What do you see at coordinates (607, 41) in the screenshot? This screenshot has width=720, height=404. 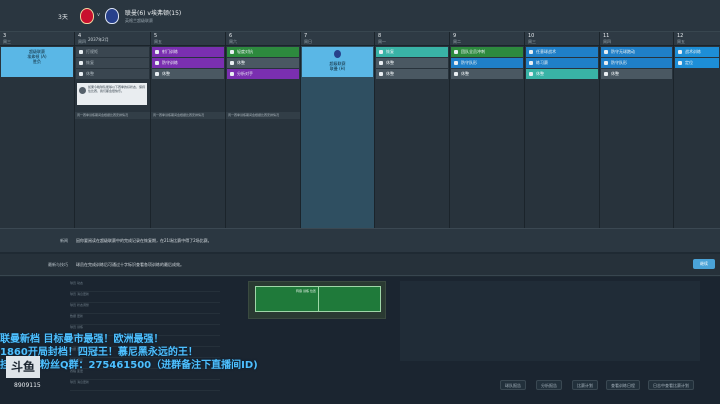 I see `day-name: 周四` at bounding box center [607, 41].